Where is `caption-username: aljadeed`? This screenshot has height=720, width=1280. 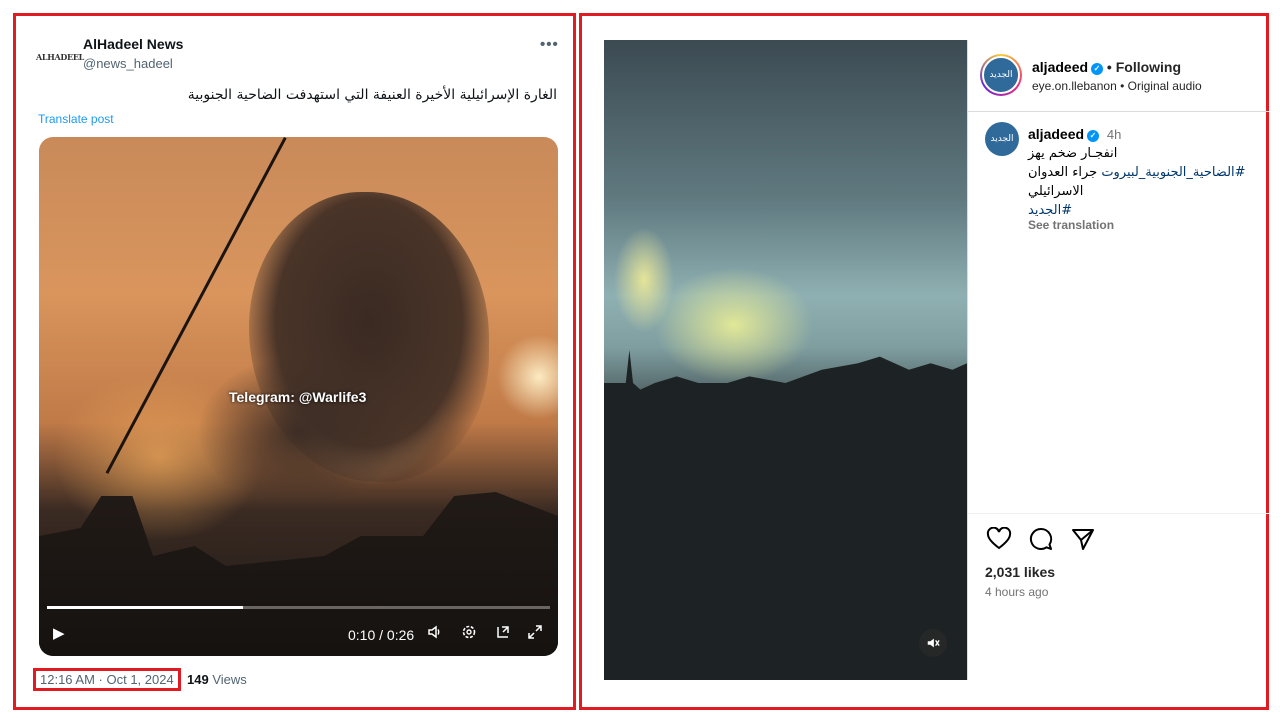 caption-username: aljadeed is located at coordinates (1056, 134).